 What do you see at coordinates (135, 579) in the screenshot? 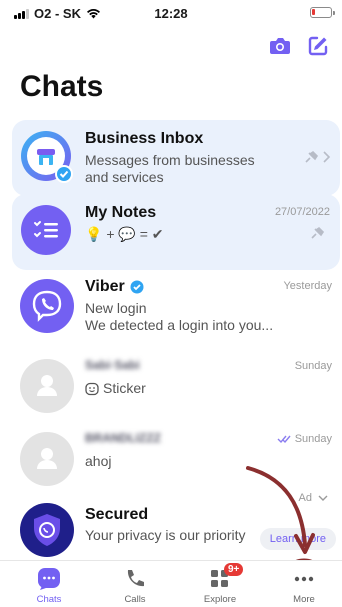
I see `phone-icon` at bounding box center [135, 579].